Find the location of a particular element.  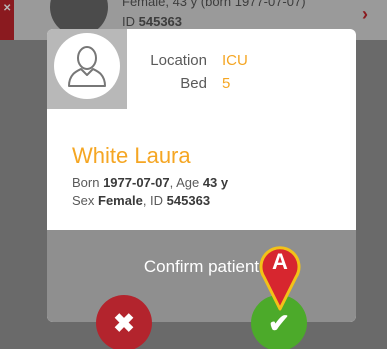

patient-avatar is located at coordinates (87, 69).